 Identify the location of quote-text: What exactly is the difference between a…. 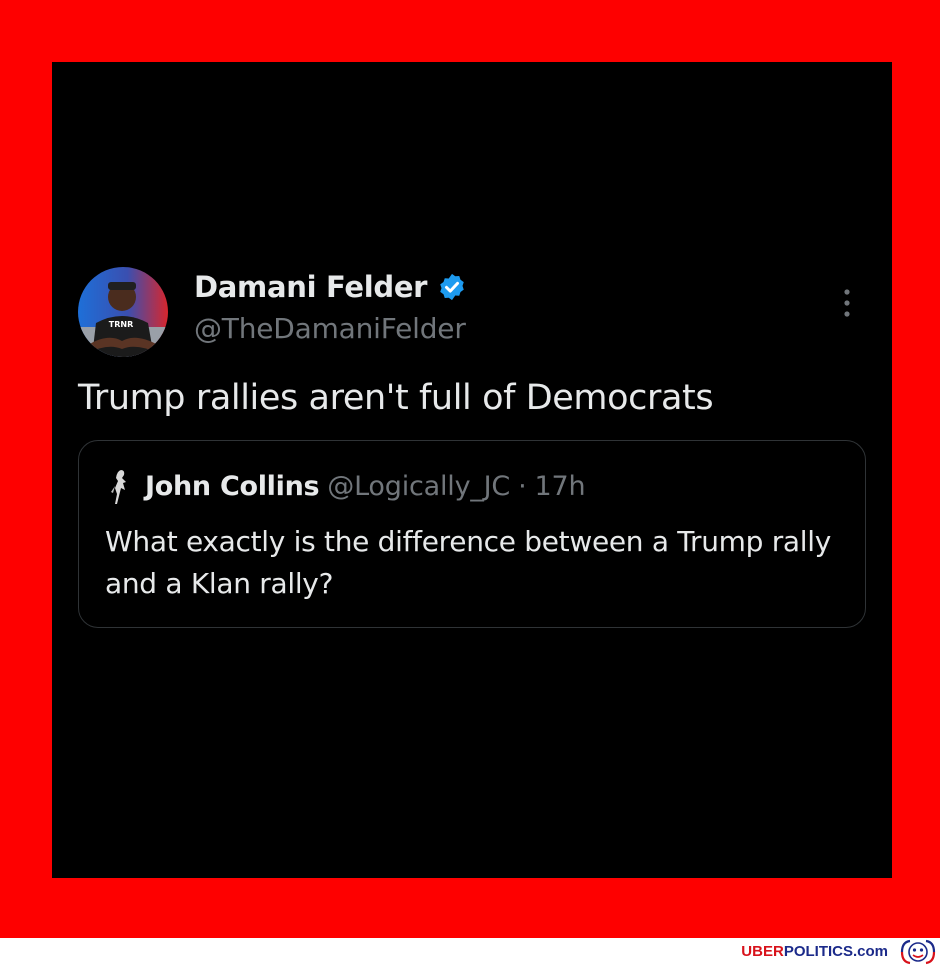
(468, 562).